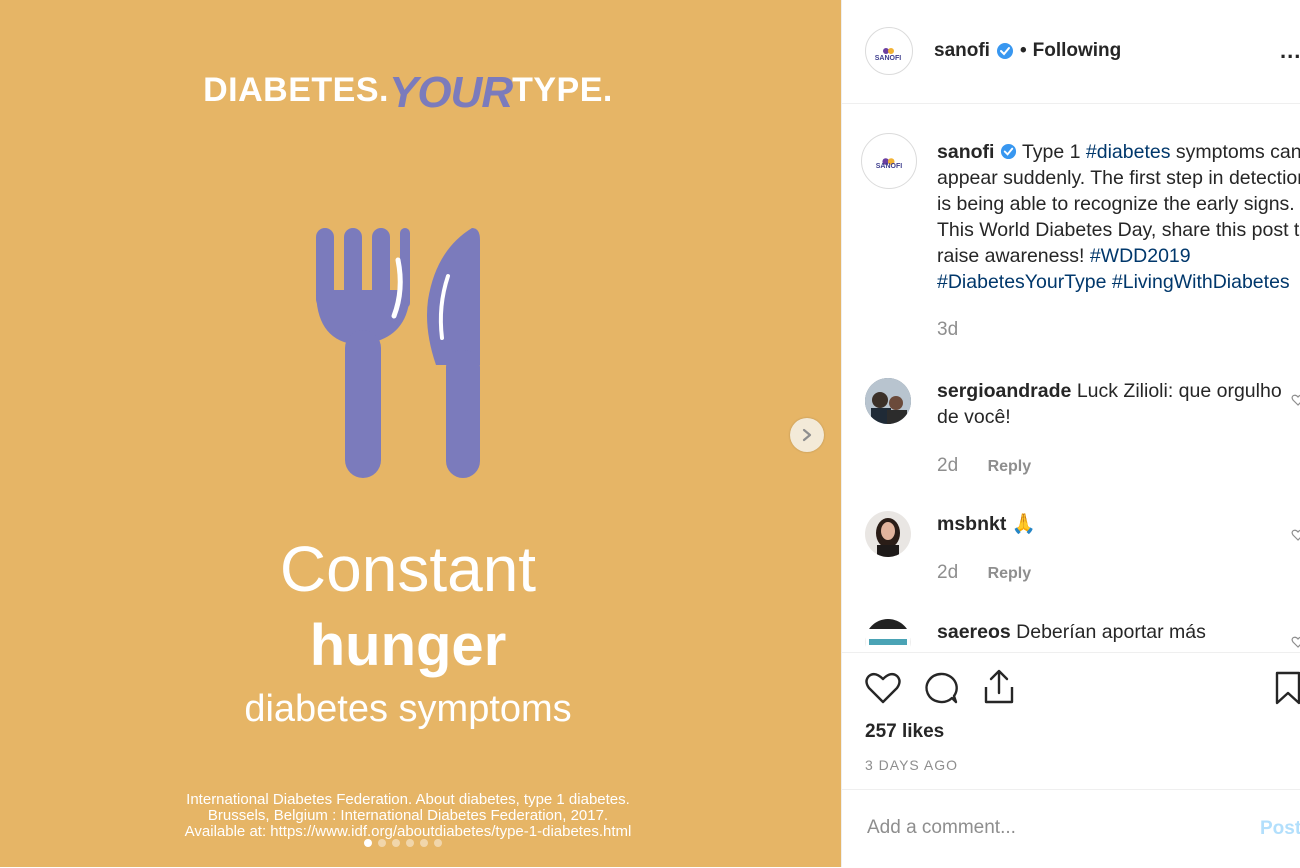 Image resolution: width=1300 pixels, height=868 pixels. I want to click on share-icon, so click(999, 687).